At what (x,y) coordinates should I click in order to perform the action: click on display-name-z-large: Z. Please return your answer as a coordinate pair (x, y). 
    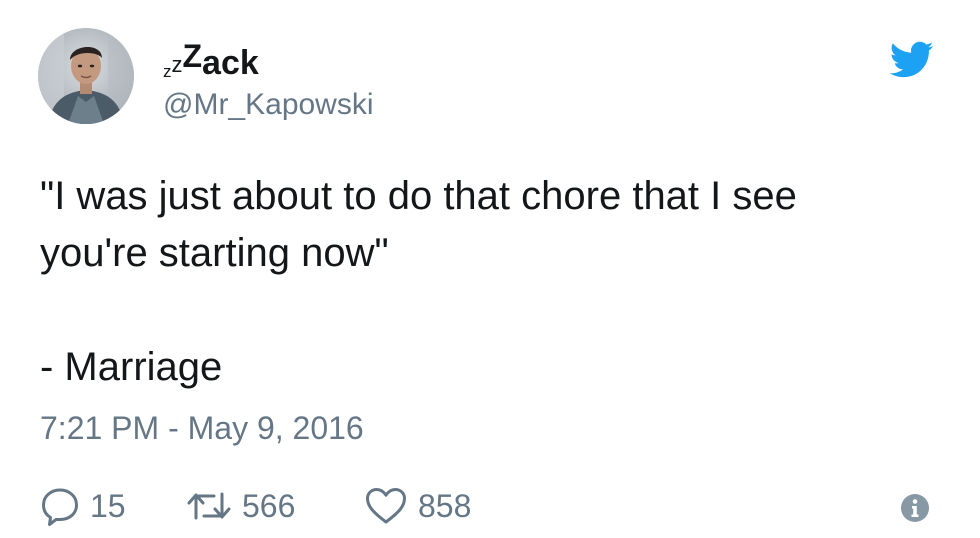
    Looking at the image, I should click on (192, 56).